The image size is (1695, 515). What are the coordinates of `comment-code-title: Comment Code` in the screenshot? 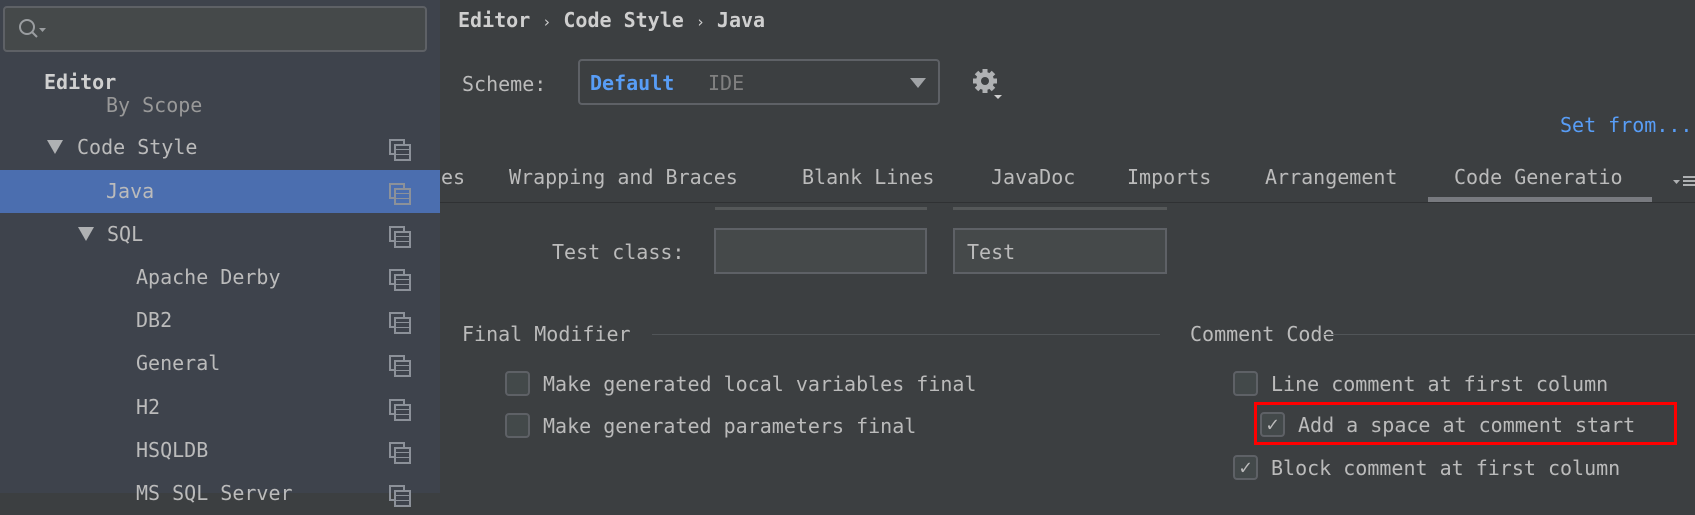 It's located at (1262, 334).